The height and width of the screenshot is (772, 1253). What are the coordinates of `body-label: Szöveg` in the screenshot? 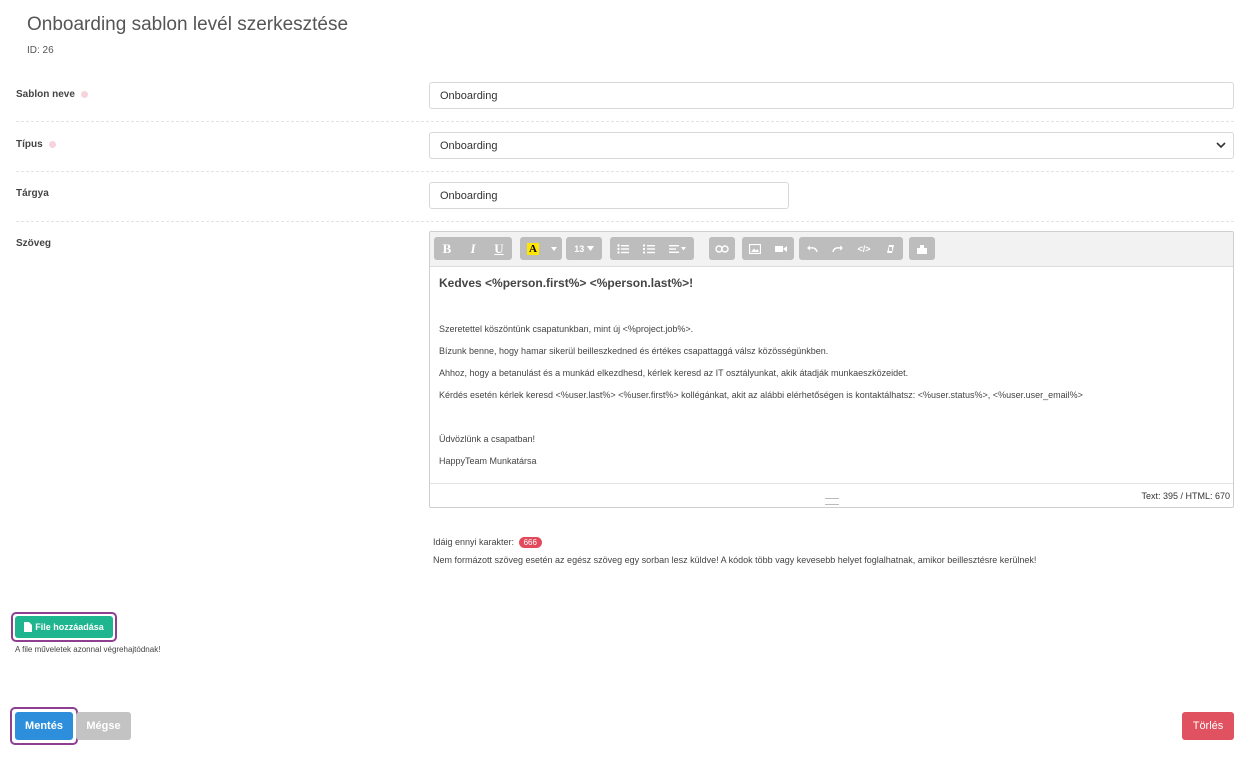 It's located at (34, 243).